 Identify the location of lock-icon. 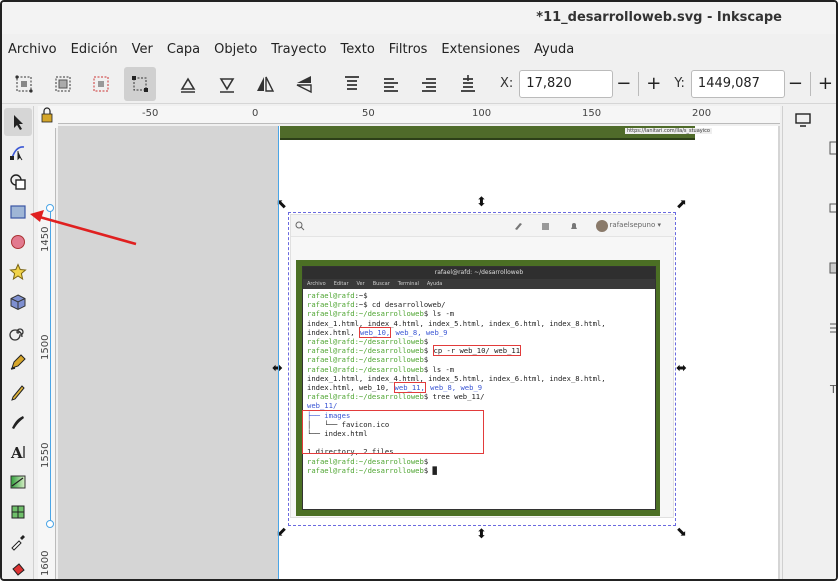
(47, 115).